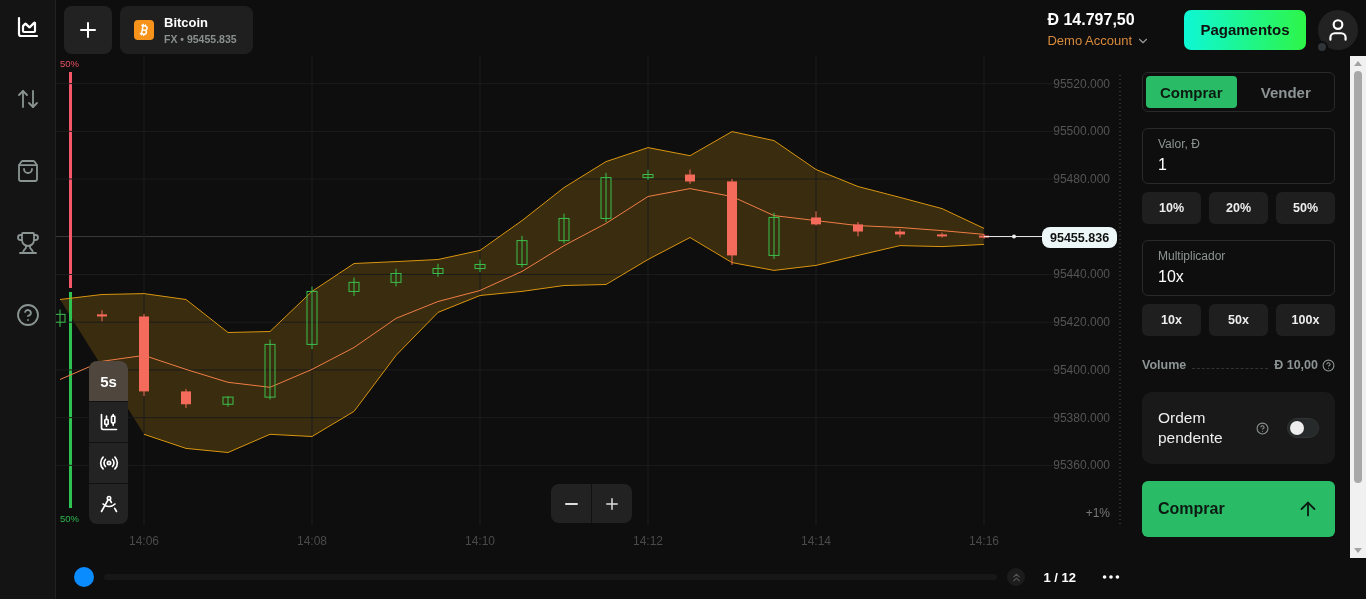 Image resolution: width=1366 pixels, height=599 pixels. Describe the element at coordinates (88, 29) in the screenshot. I see `add-button` at that location.